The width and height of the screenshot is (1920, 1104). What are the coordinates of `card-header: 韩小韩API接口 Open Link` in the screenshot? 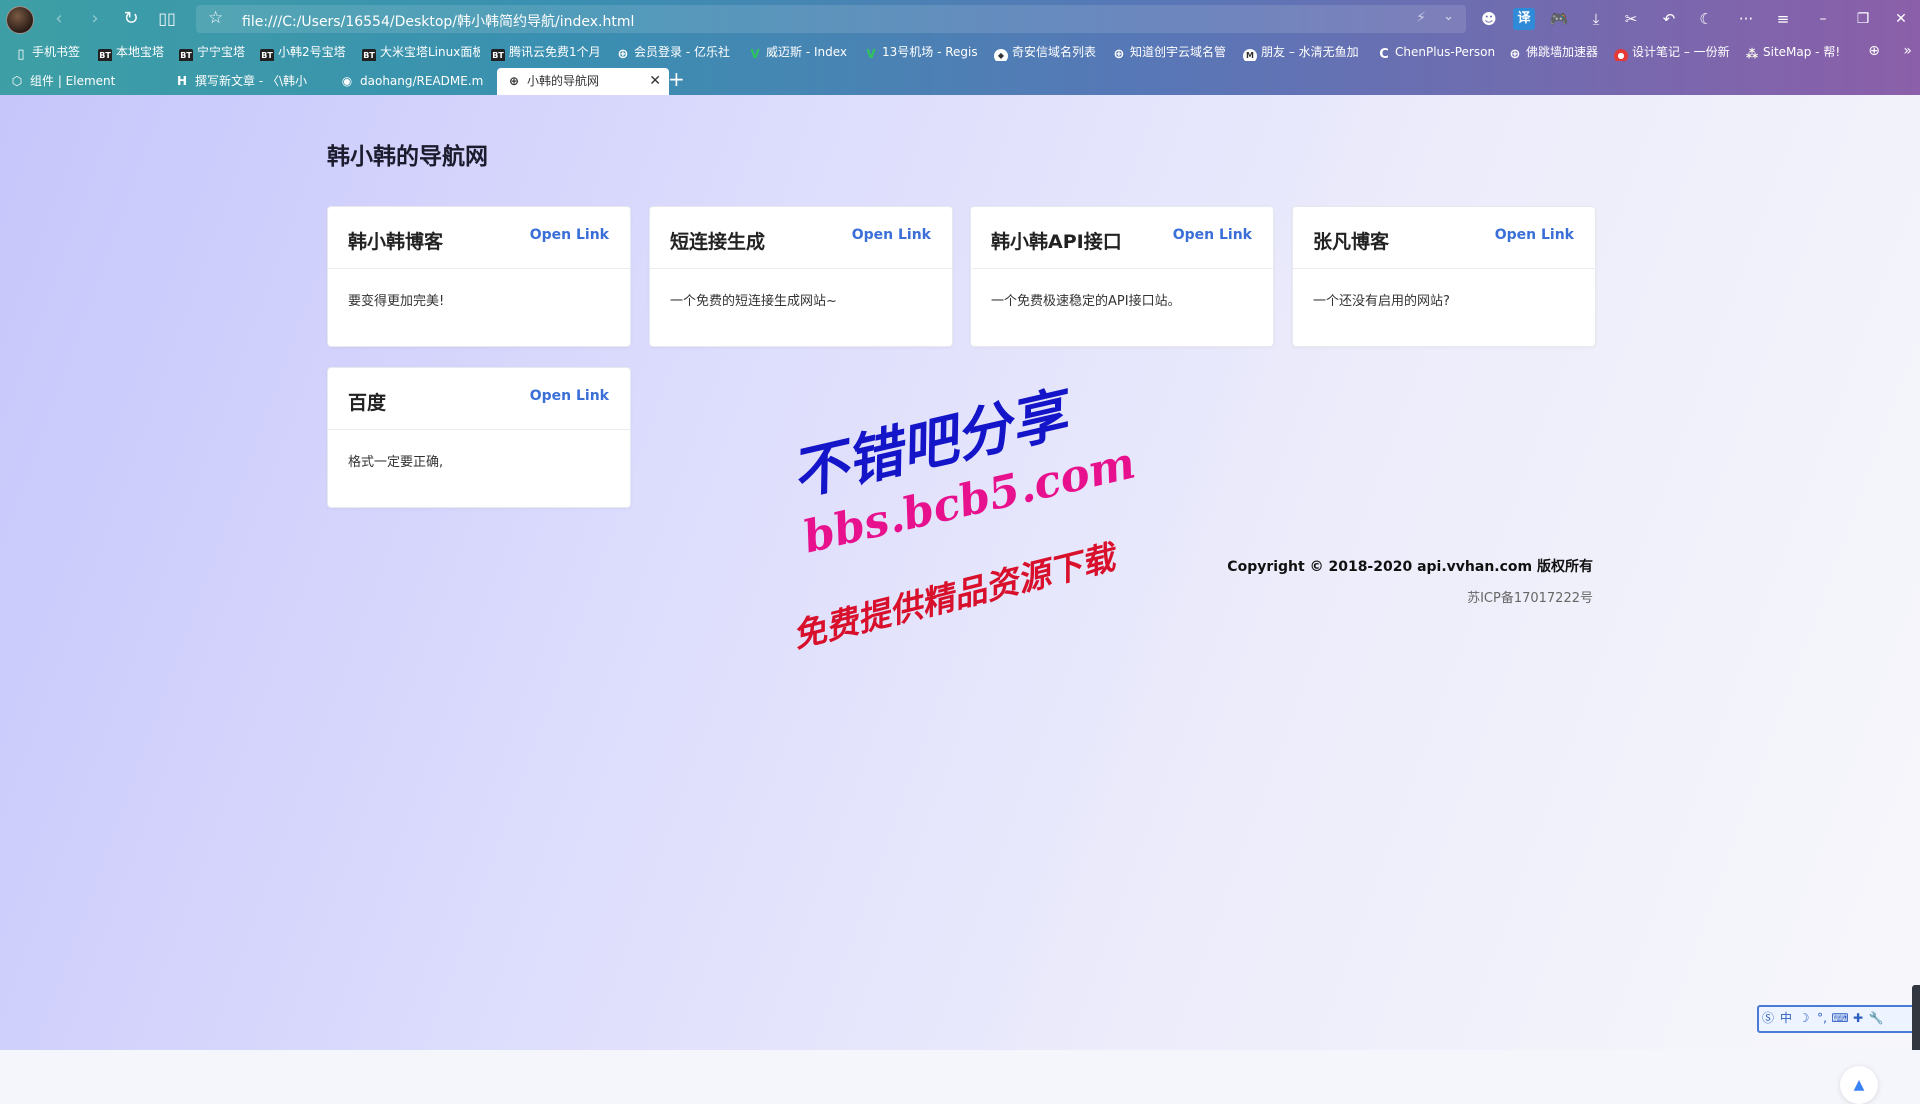 It's located at (1122, 238).